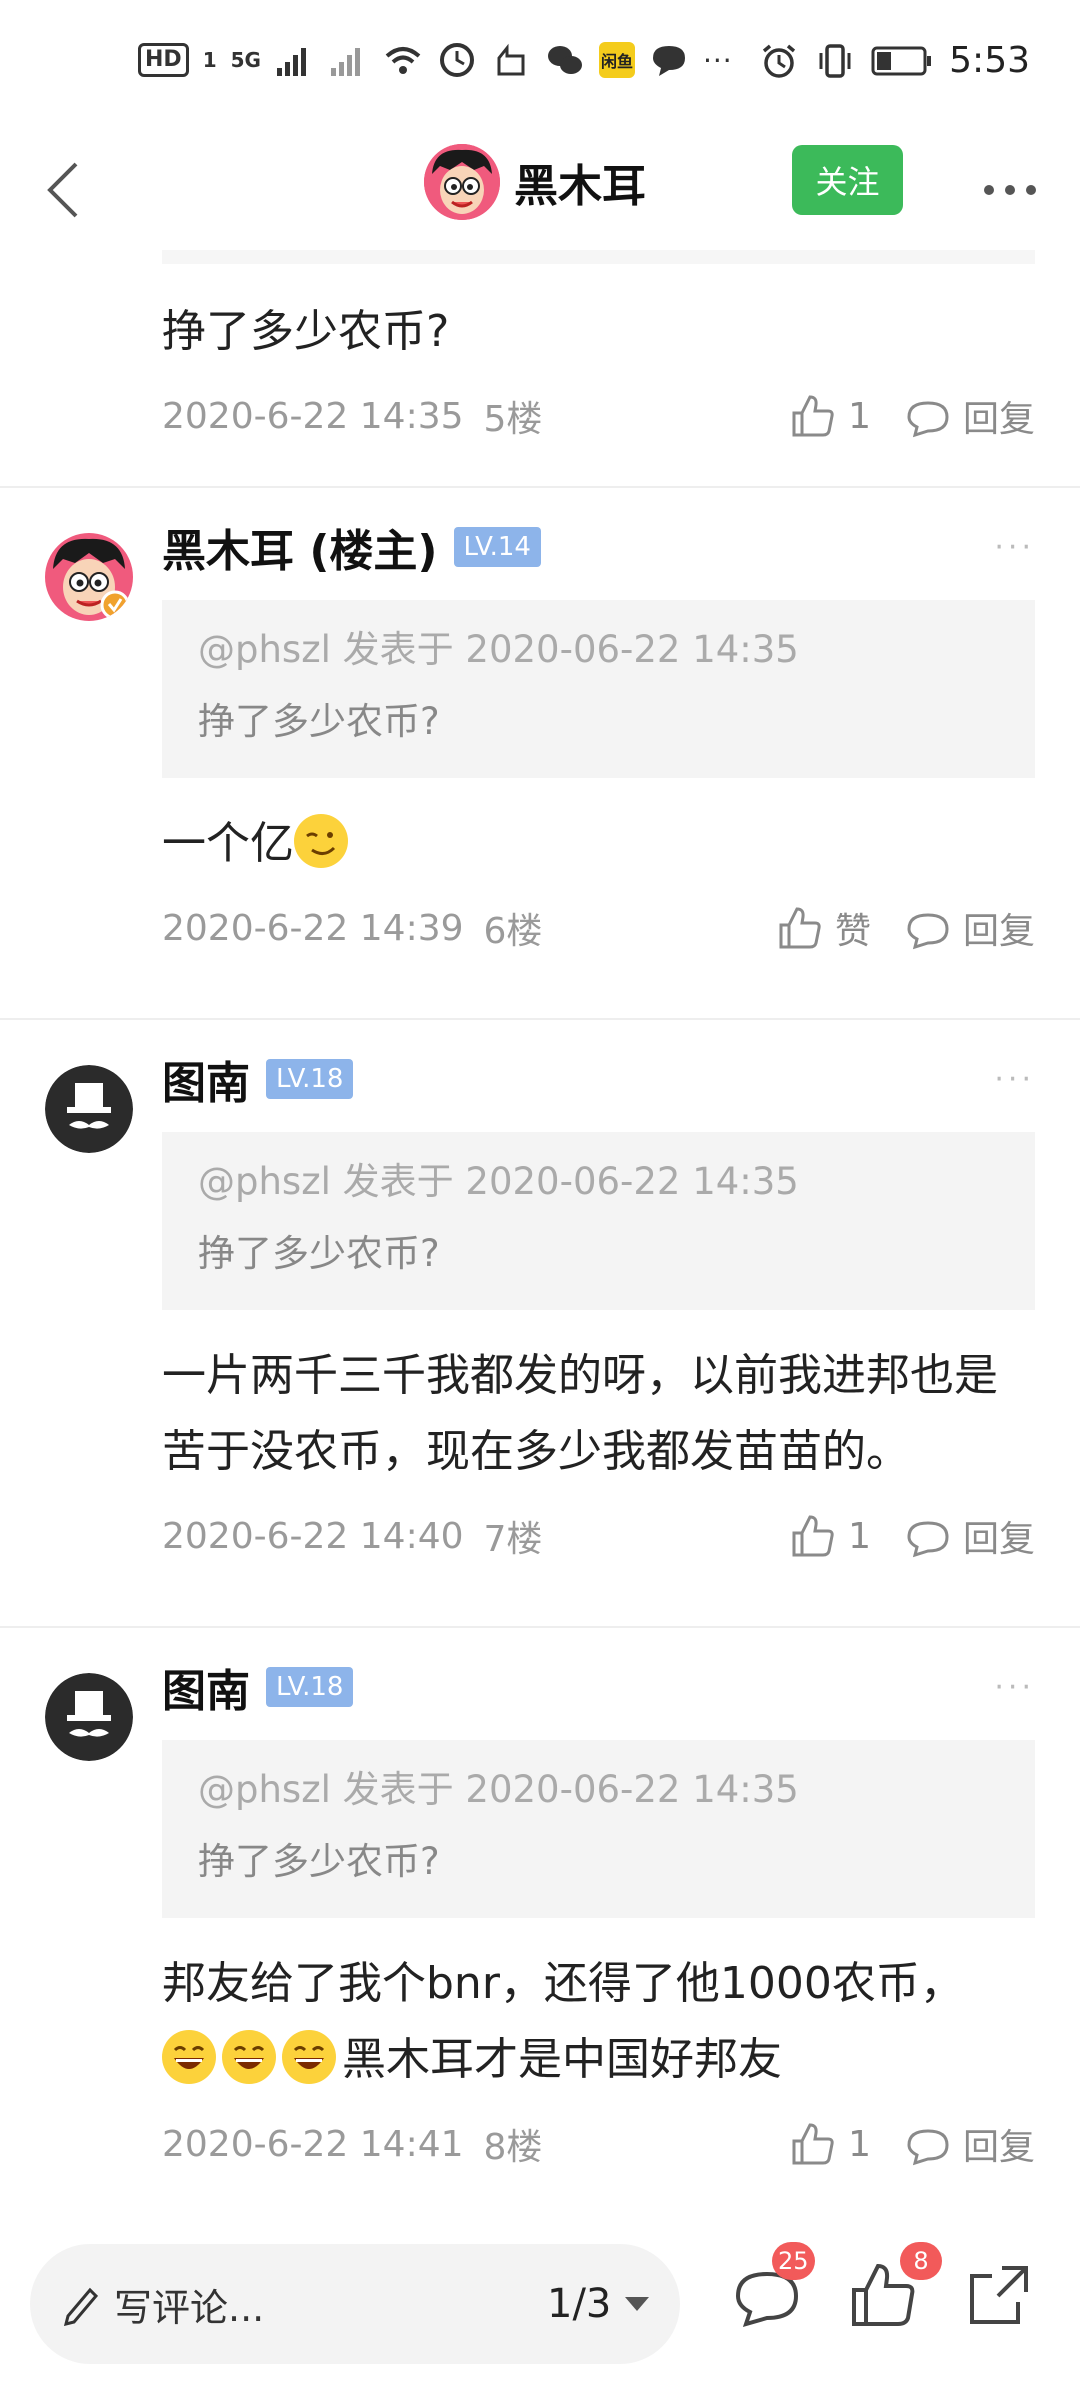  I want to click on comment-text-line-2-row: 黑木耳才是中国好邦友, so click(598, 2060).